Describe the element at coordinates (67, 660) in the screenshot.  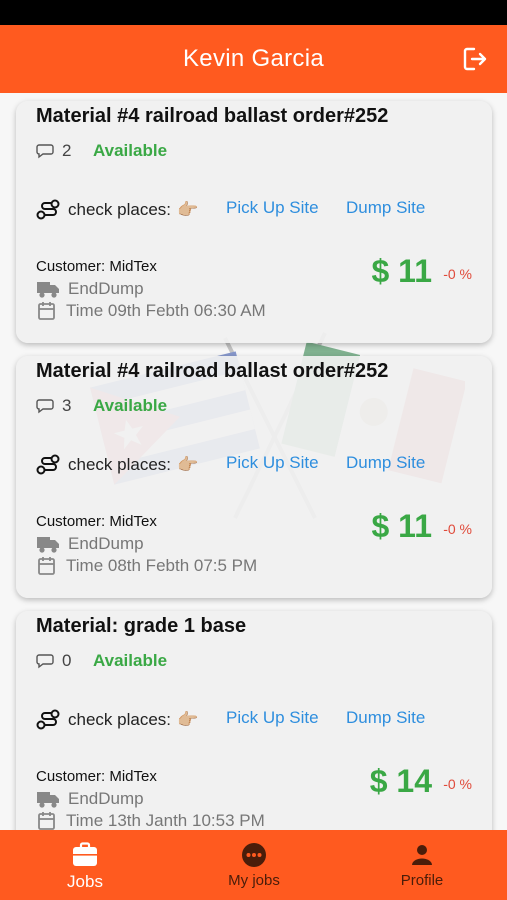
I see `comments-number: 0` at that location.